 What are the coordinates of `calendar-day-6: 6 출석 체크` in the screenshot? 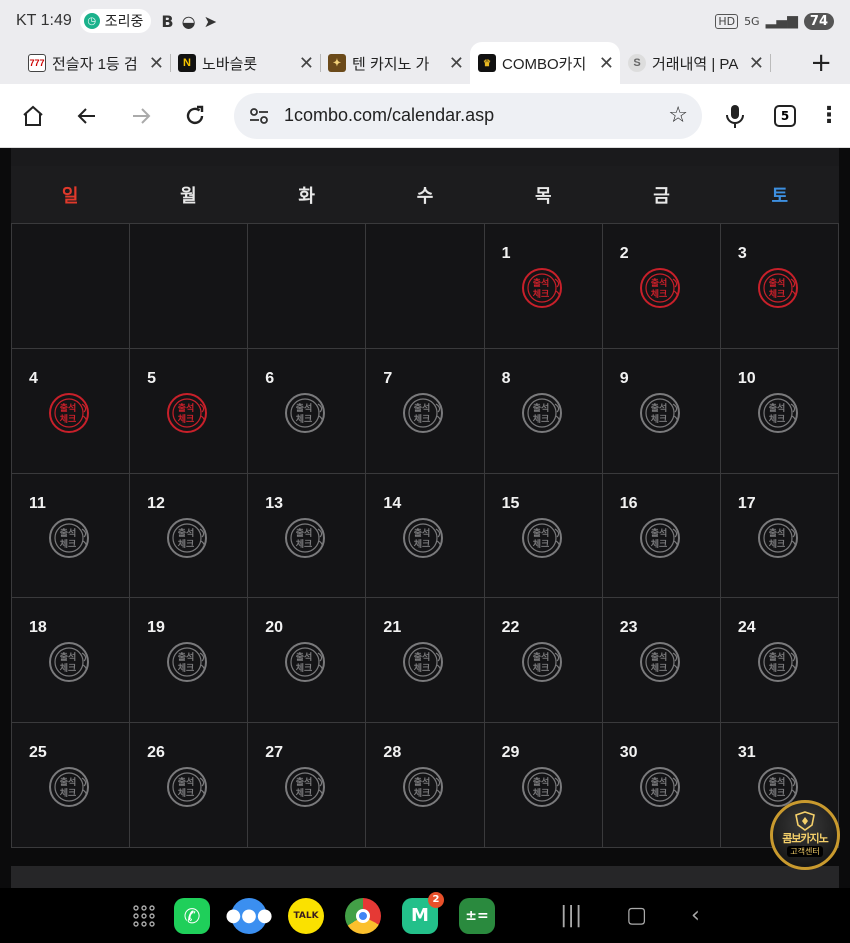 It's located at (307, 411).